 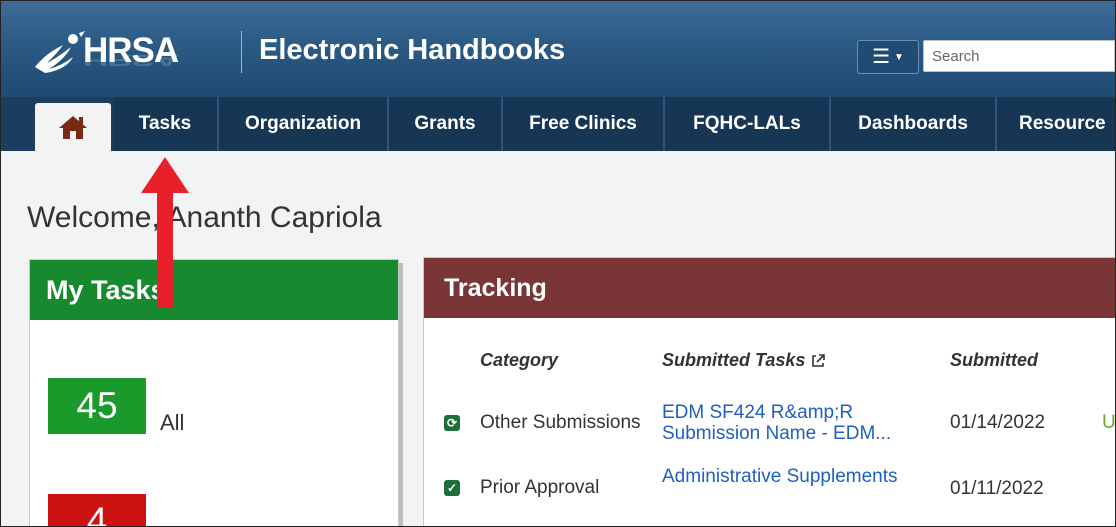 I want to click on hrsa-logo-reflection: HRSA, so click(x=131, y=60).